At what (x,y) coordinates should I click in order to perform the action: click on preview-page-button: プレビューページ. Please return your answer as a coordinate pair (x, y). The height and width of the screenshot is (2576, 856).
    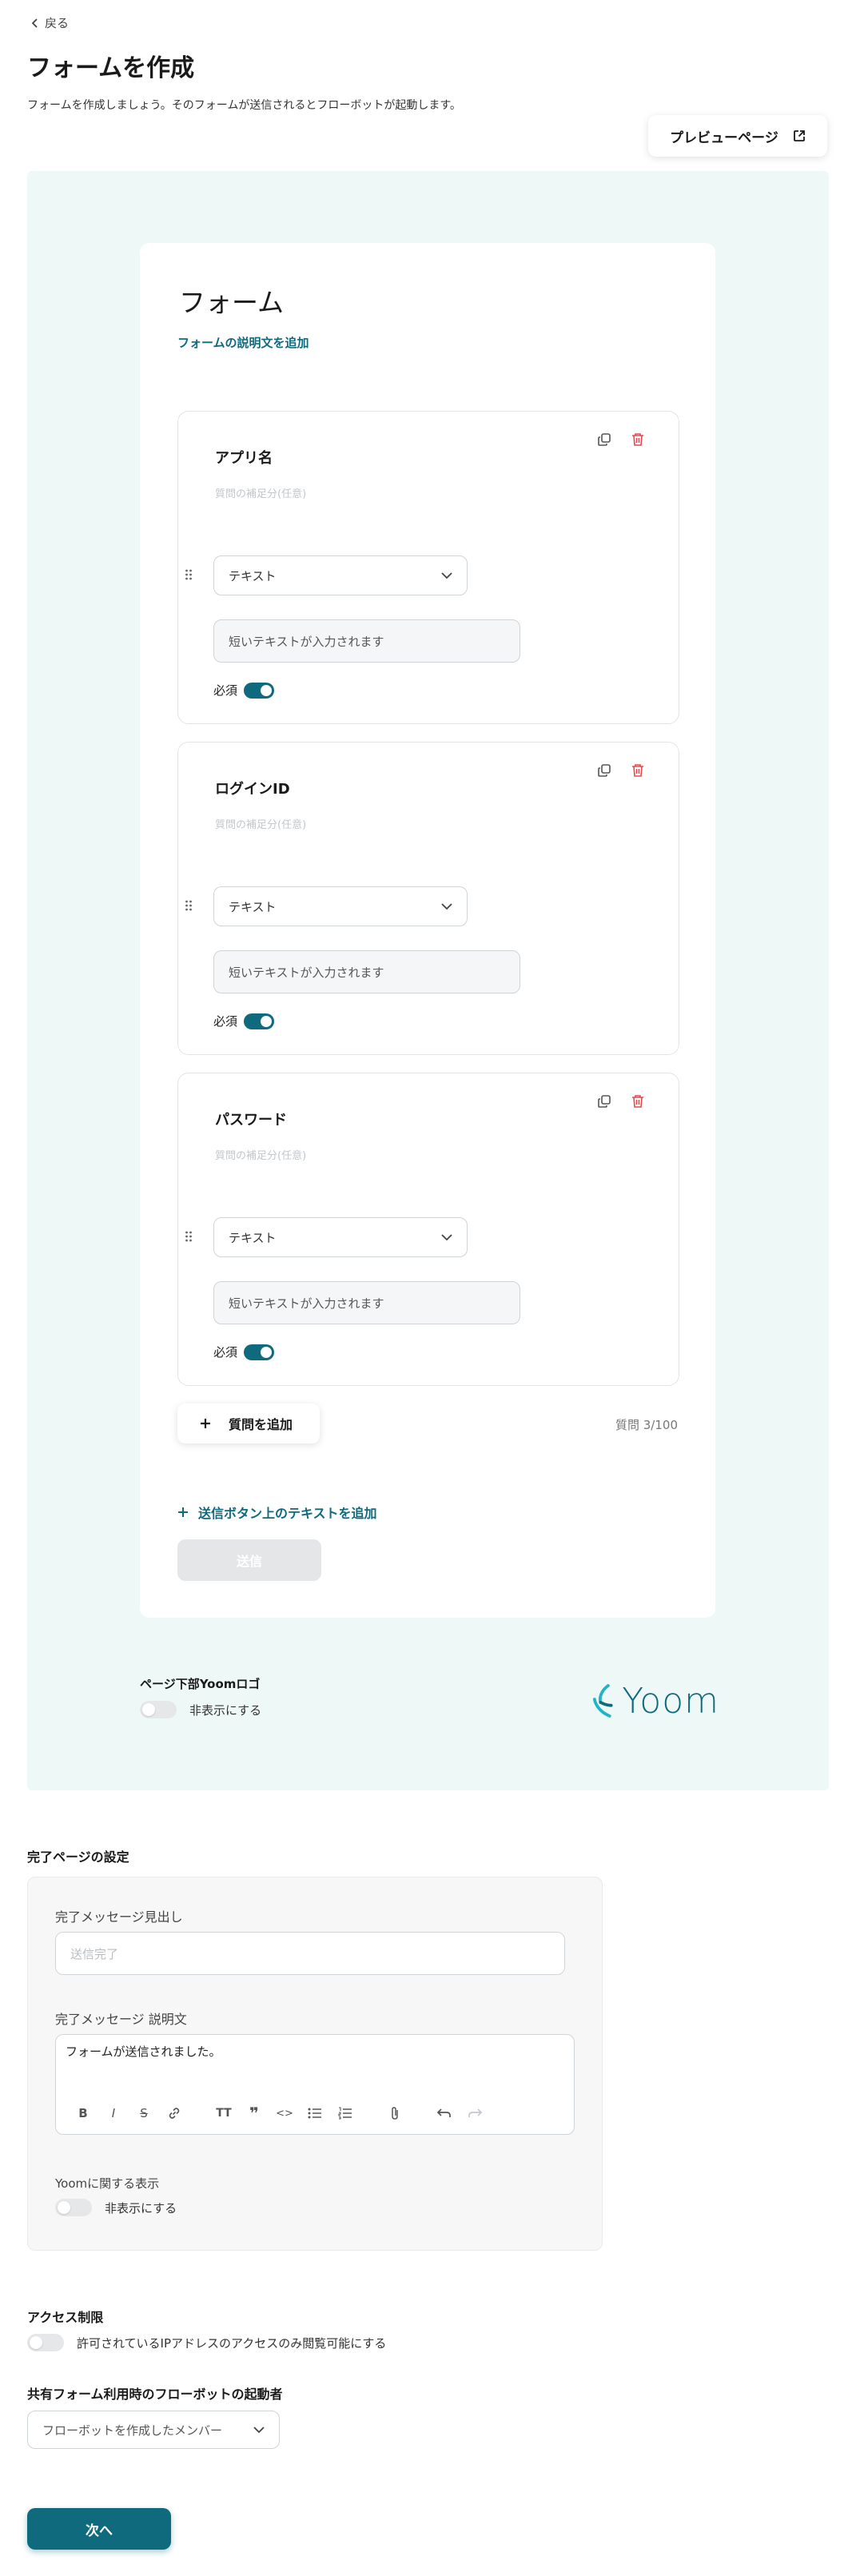
    Looking at the image, I should click on (737, 136).